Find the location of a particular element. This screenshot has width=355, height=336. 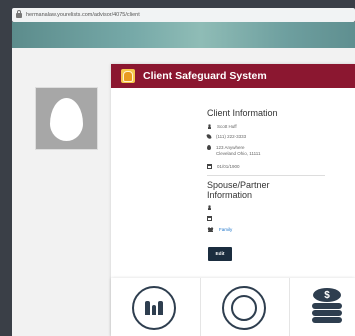

family-row: Family is located at coordinates (219, 230).